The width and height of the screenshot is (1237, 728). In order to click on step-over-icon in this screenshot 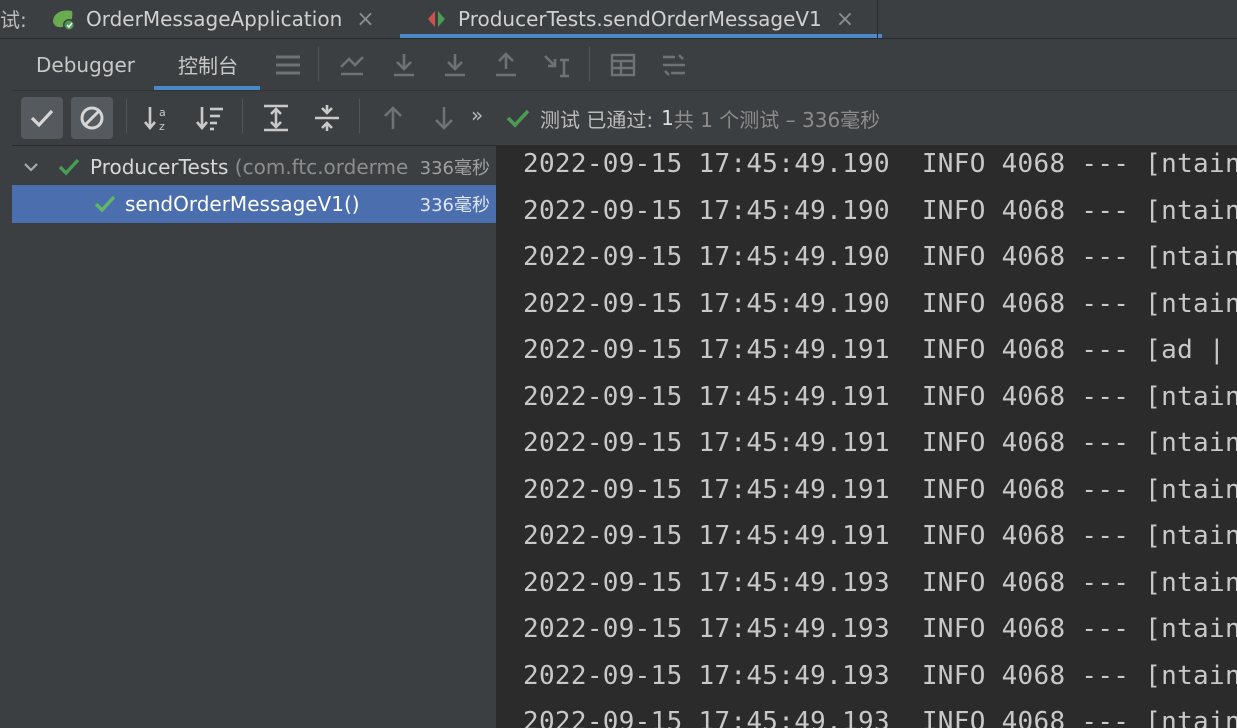, I will do `click(404, 65)`.